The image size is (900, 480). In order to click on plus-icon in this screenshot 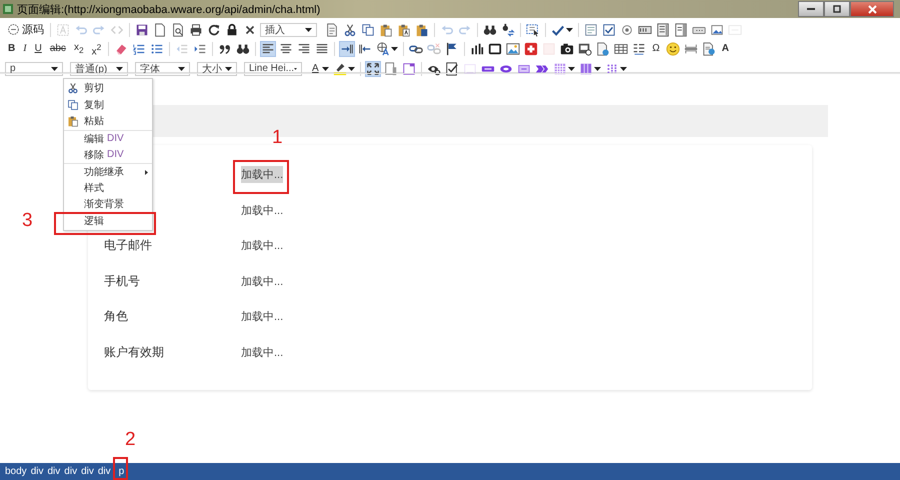, I will do `click(531, 49)`.